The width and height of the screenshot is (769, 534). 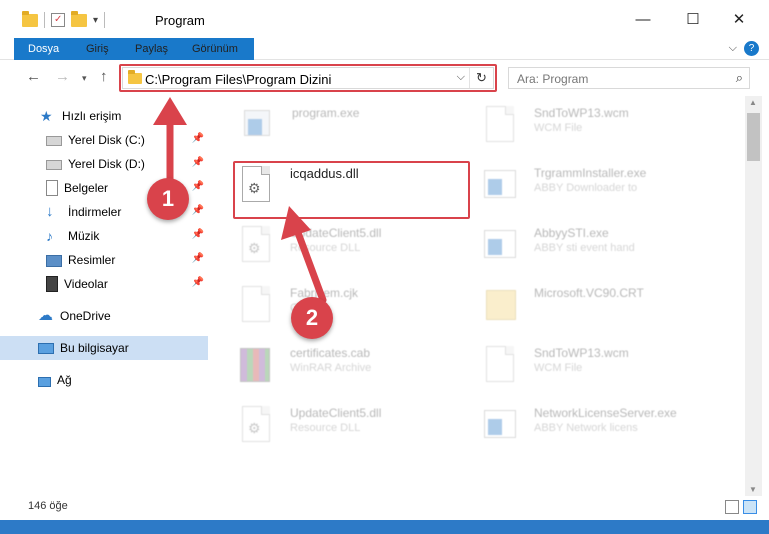 I want to click on sidebar-item-label: Yerel Disk (C:), so click(x=106, y=140).